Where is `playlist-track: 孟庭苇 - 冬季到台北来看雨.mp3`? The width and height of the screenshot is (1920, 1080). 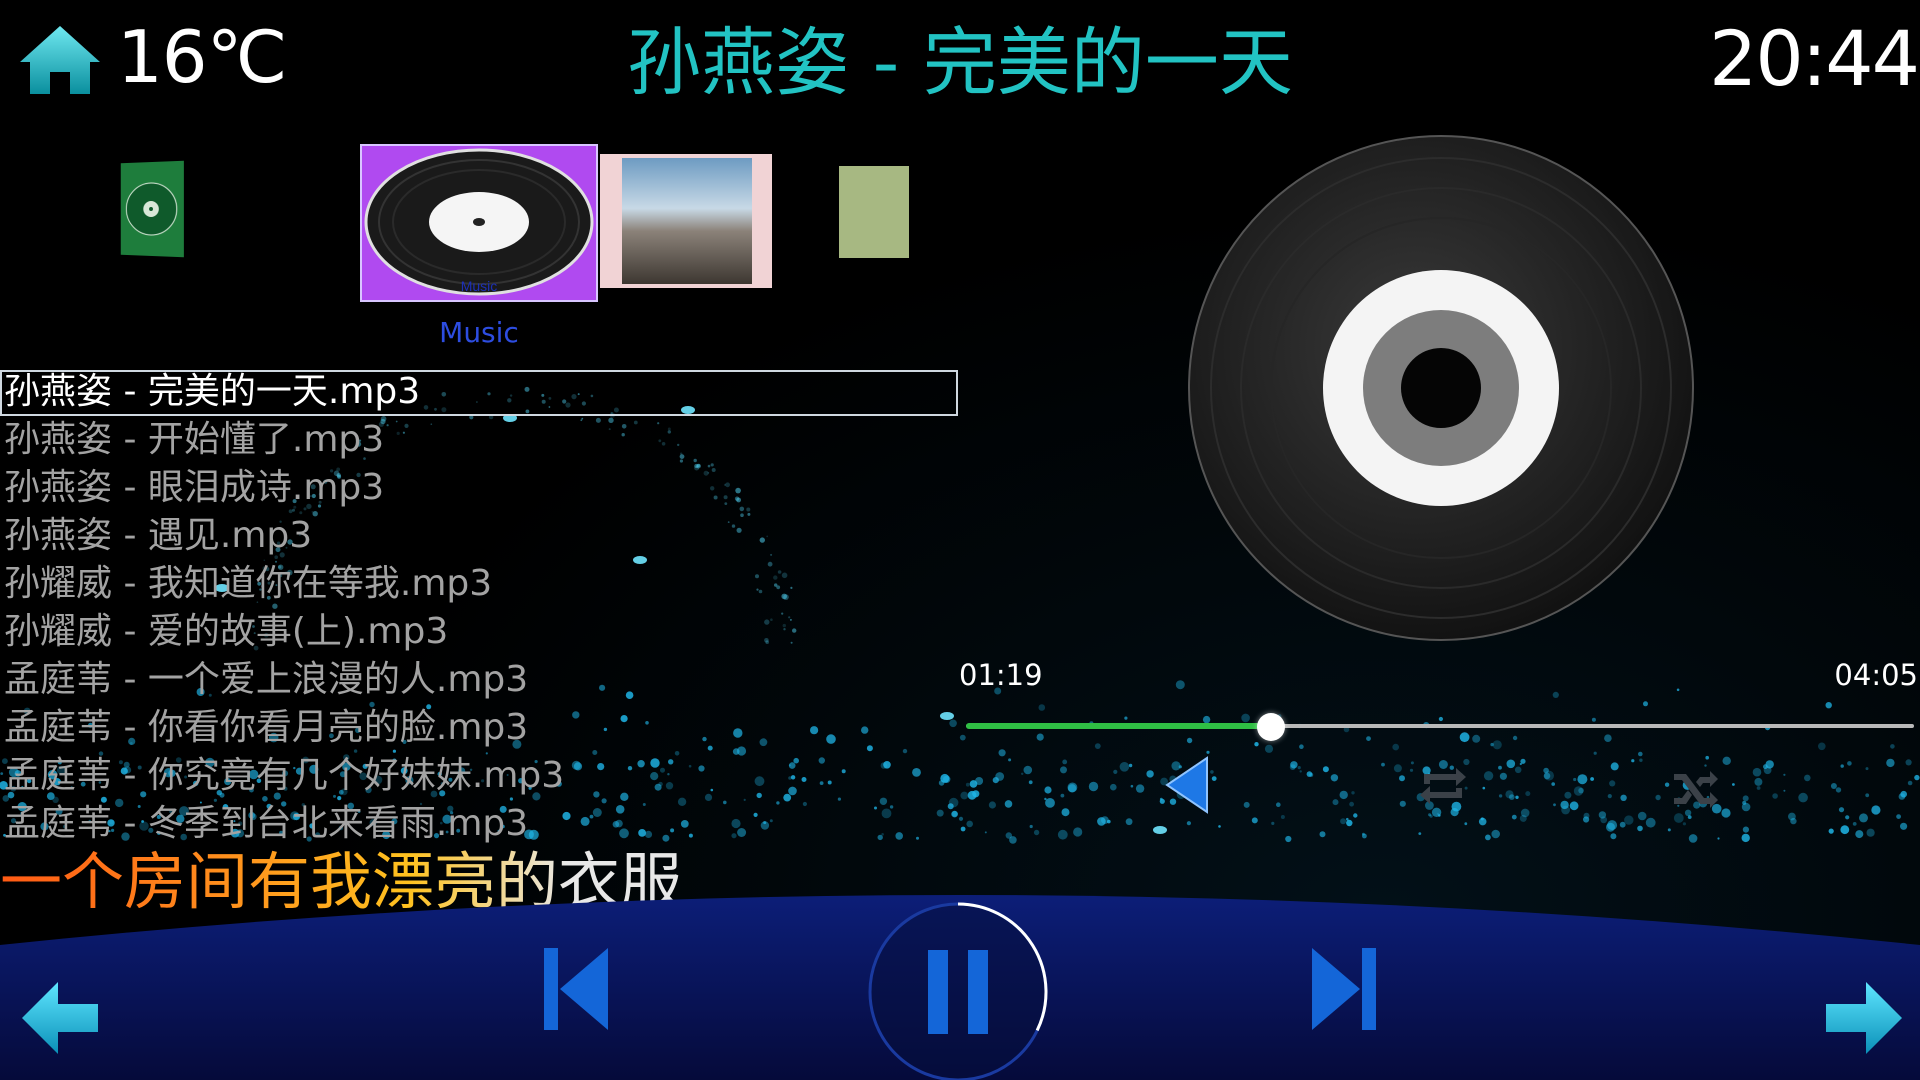
playlist-track: 孟庭苇 - 冬季到台北来看雨.mp3 is located at coordinates (480, 824).